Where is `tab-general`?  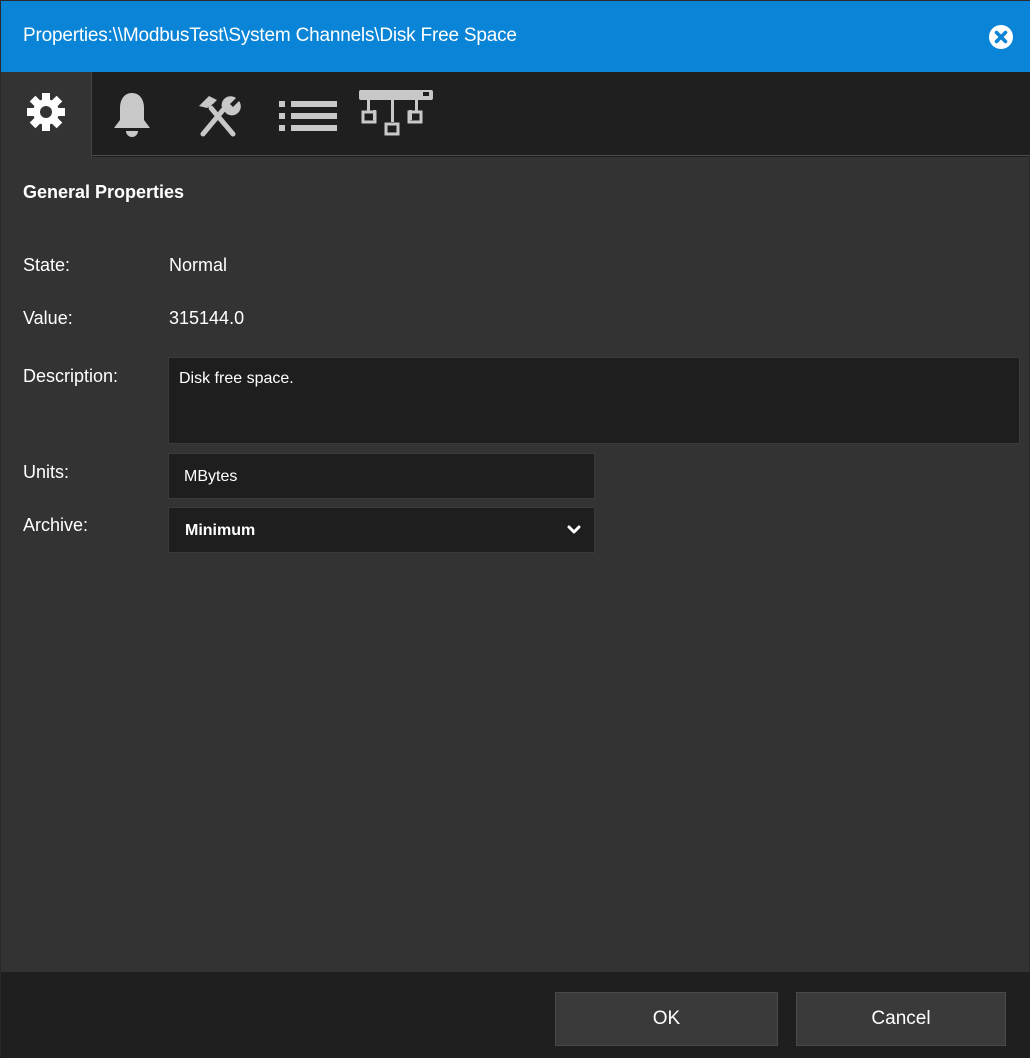 tab-general is located at coordinates (46, 114).